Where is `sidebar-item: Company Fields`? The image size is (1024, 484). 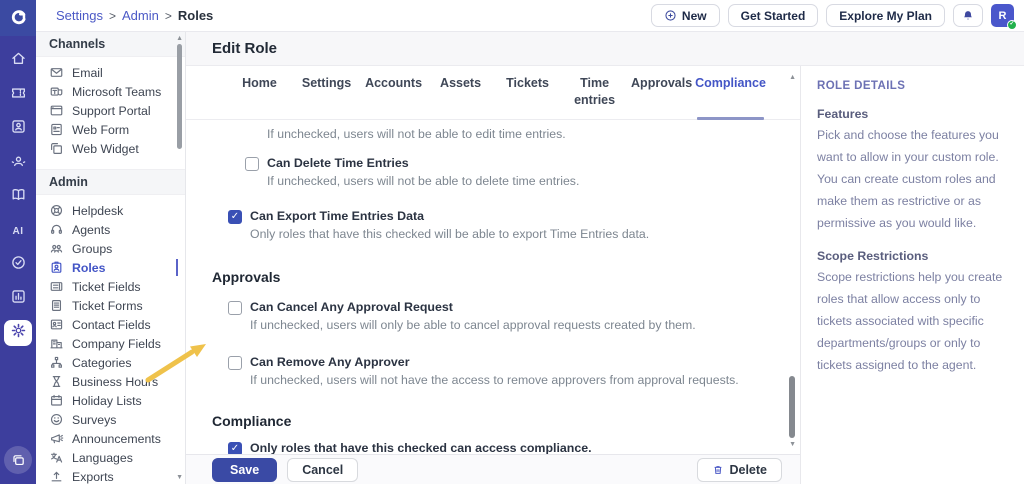 sidebar-item: Company Fields is located at coordinates (110, 343).